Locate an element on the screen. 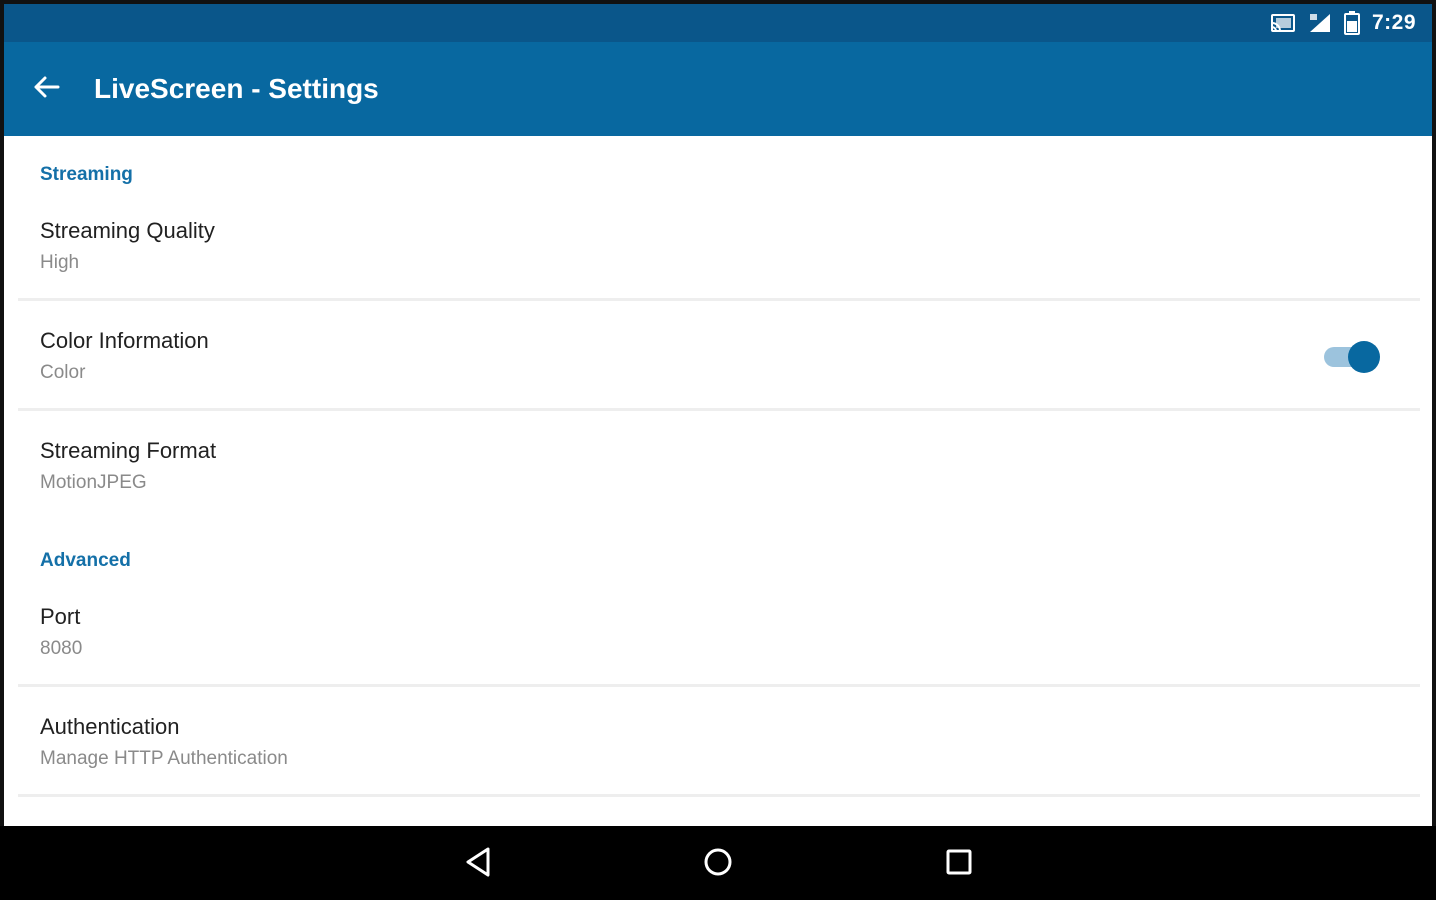  signal-icon is located at coordinates (1320, 23).